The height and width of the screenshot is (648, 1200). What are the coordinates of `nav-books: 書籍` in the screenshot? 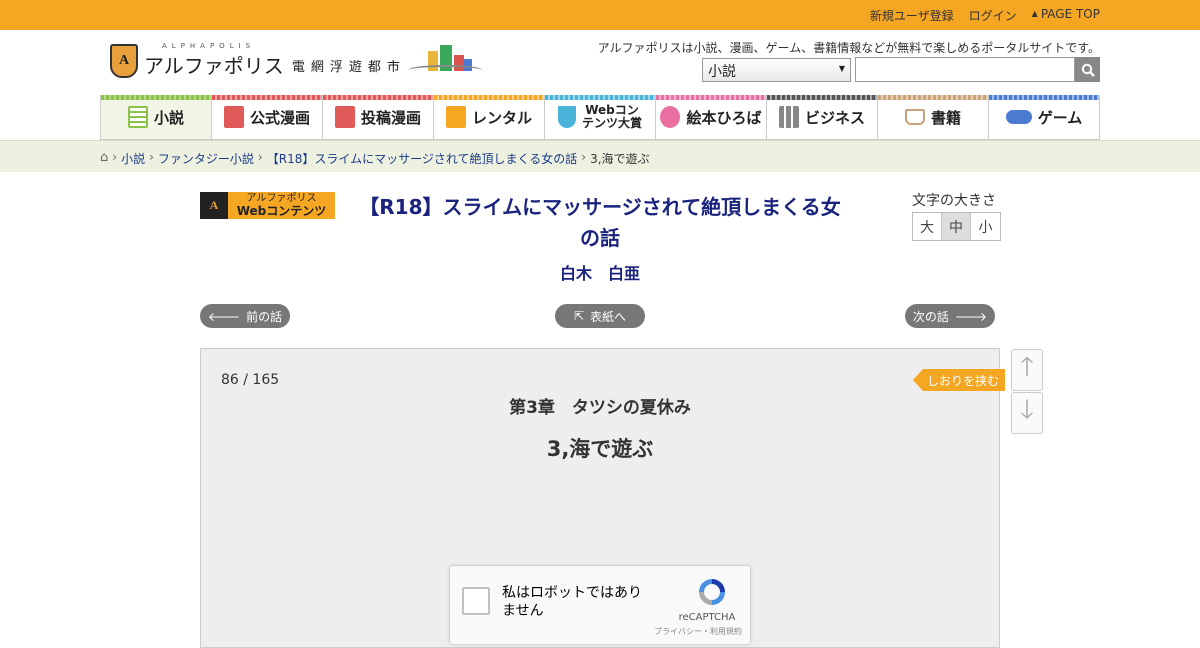 It's located at (932, 117).